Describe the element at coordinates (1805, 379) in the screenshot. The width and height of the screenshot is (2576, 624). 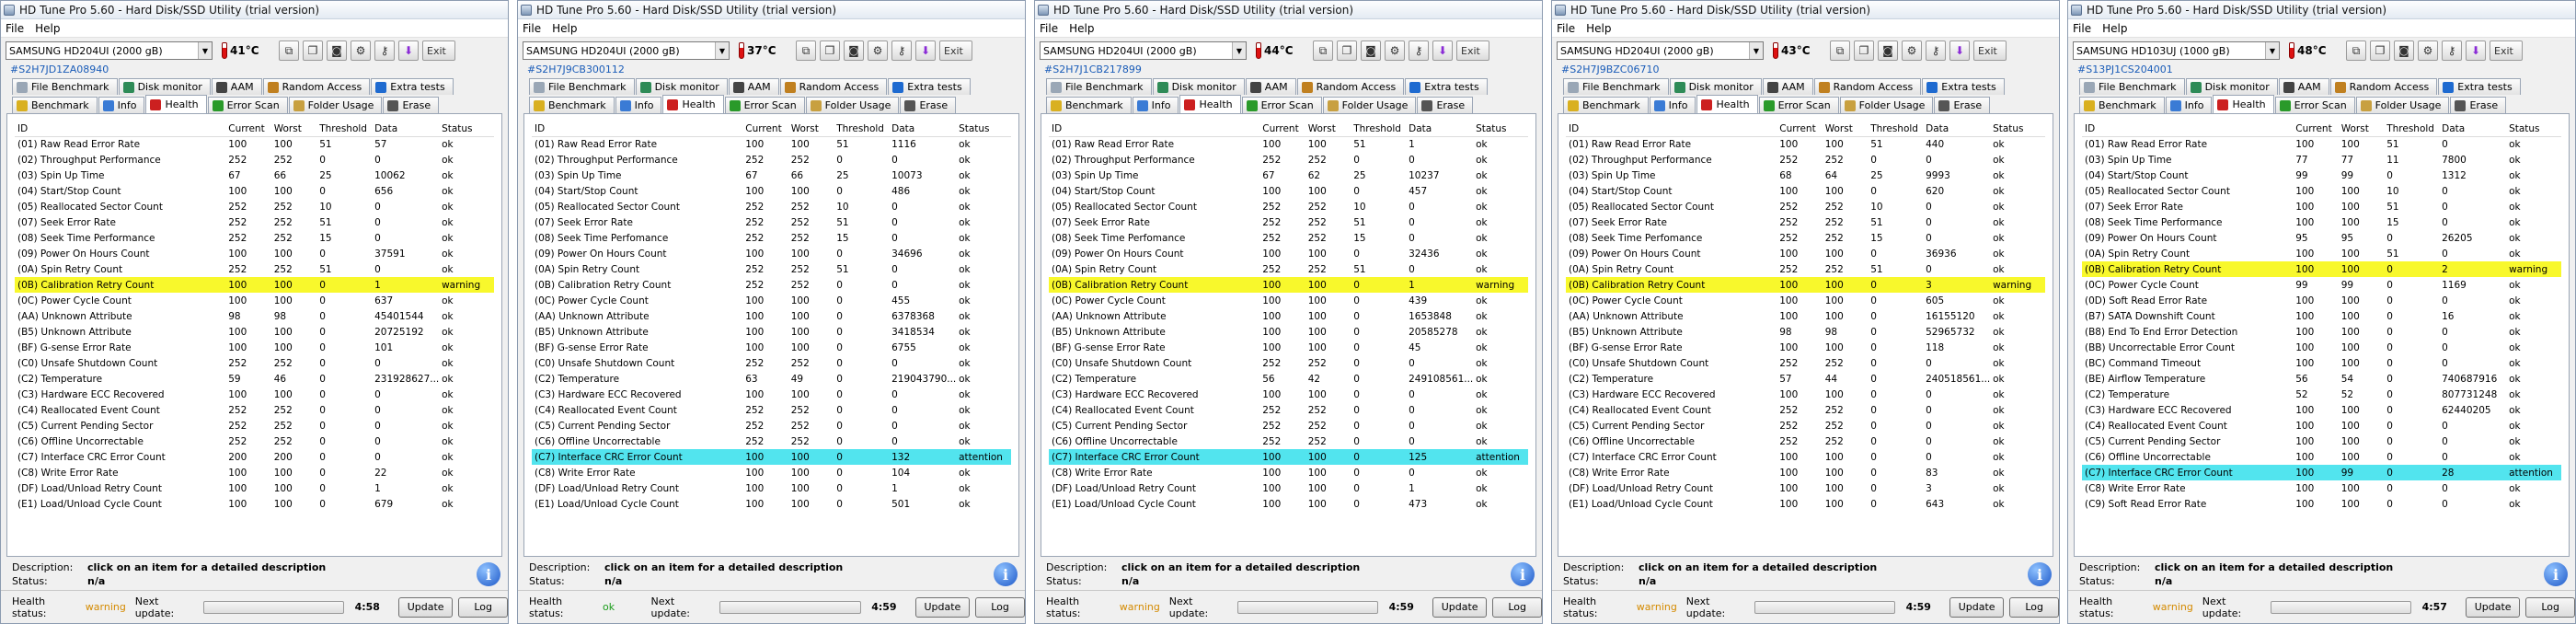
I see `table-row: (C2) Temperature 57 44 0 240518561... ok` at that location.